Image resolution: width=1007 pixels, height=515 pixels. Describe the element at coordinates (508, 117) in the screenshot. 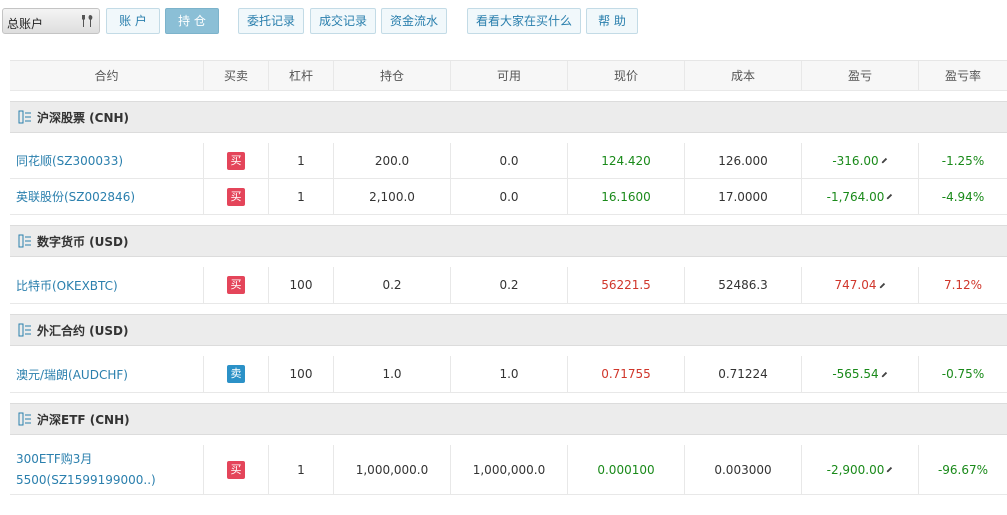

I see `group-header: 沪深股票 (CNH)` at that location.